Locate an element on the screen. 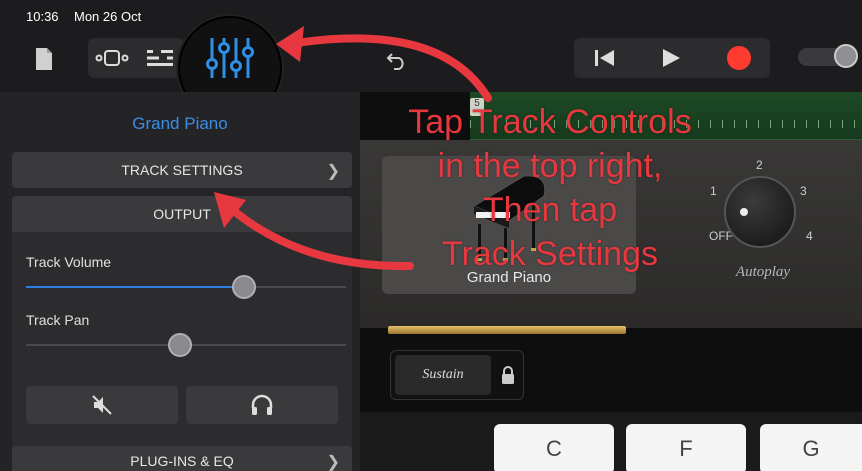 The height and width of the screenshot is (471, 862). track-pan-knob is located at coordinates (179, 345).